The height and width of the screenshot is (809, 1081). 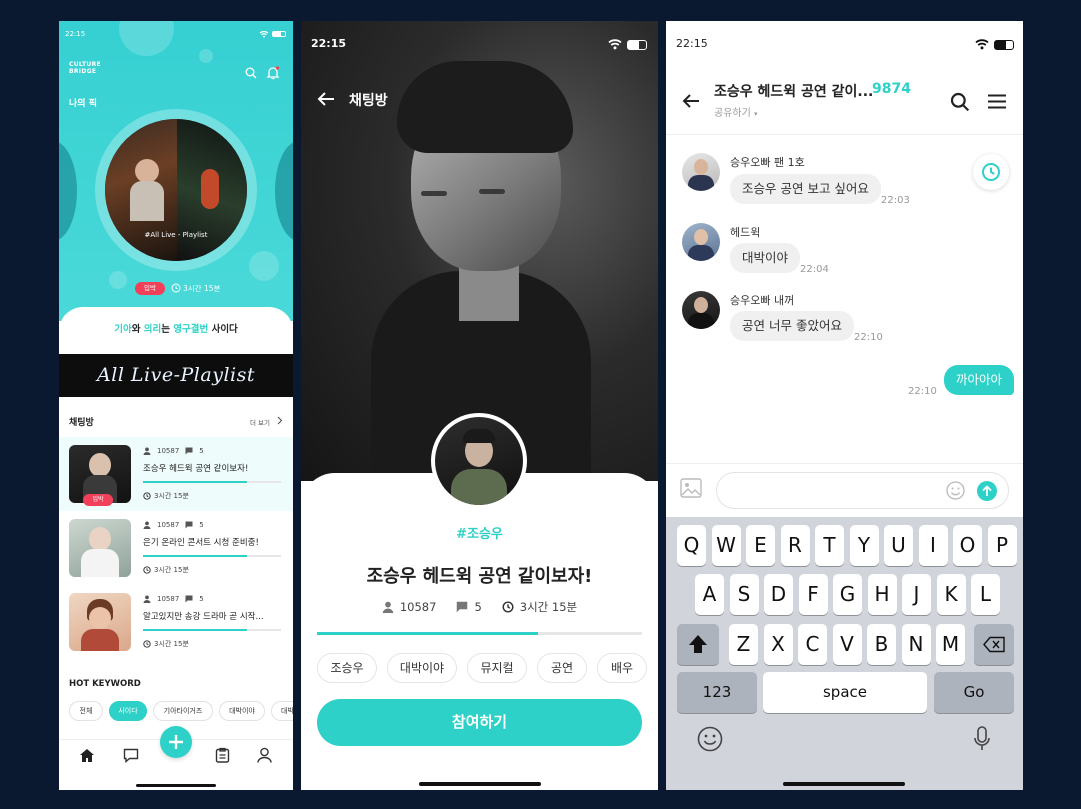 What do you see at coordinates (736, 111) in the screenshot?
I see `share-dropdown: 공유하기 ▾` at bounding box center [736, 111].